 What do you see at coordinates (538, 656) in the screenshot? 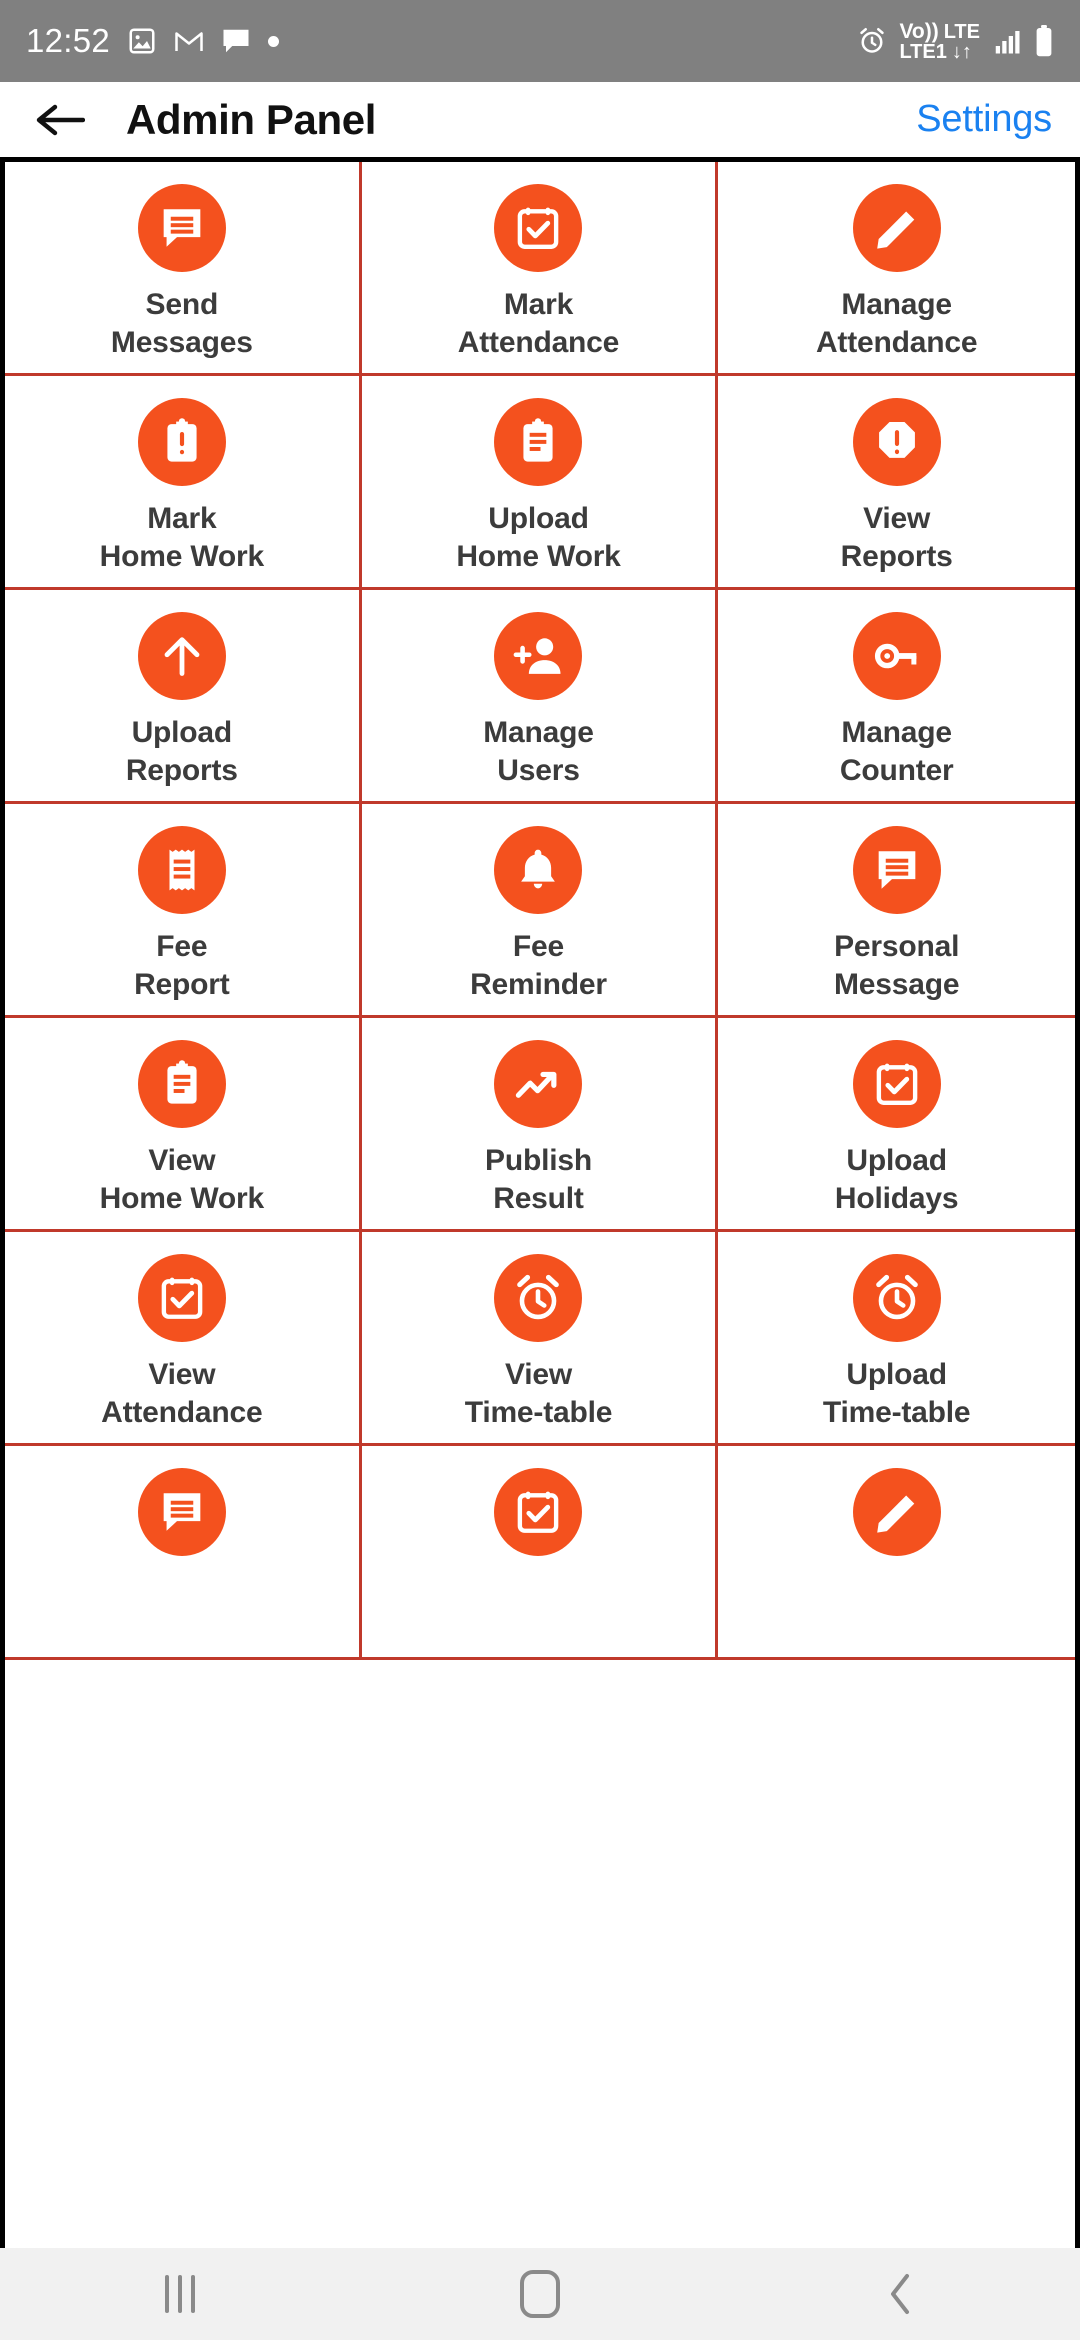
I see `person-add-icon` at bounding box center [538, 656].